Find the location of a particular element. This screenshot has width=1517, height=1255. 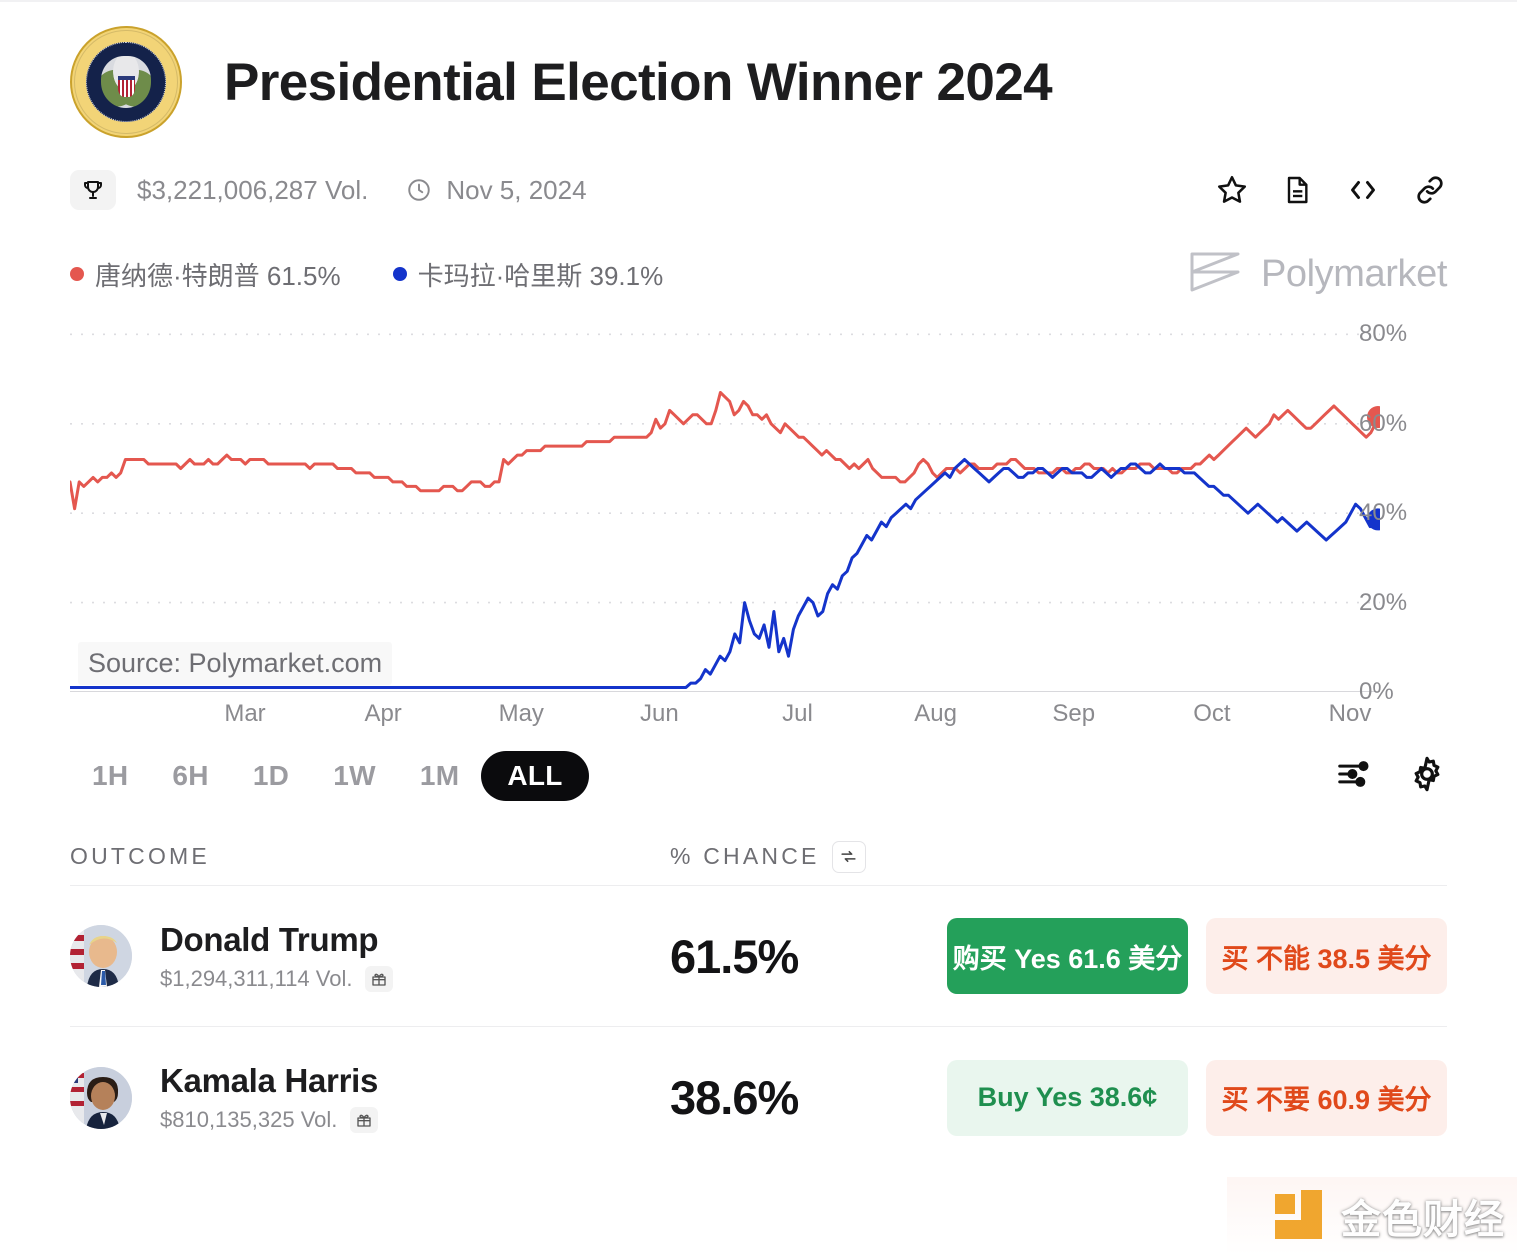

x-axis-tick: Apr is located at coordinates (383, 713).